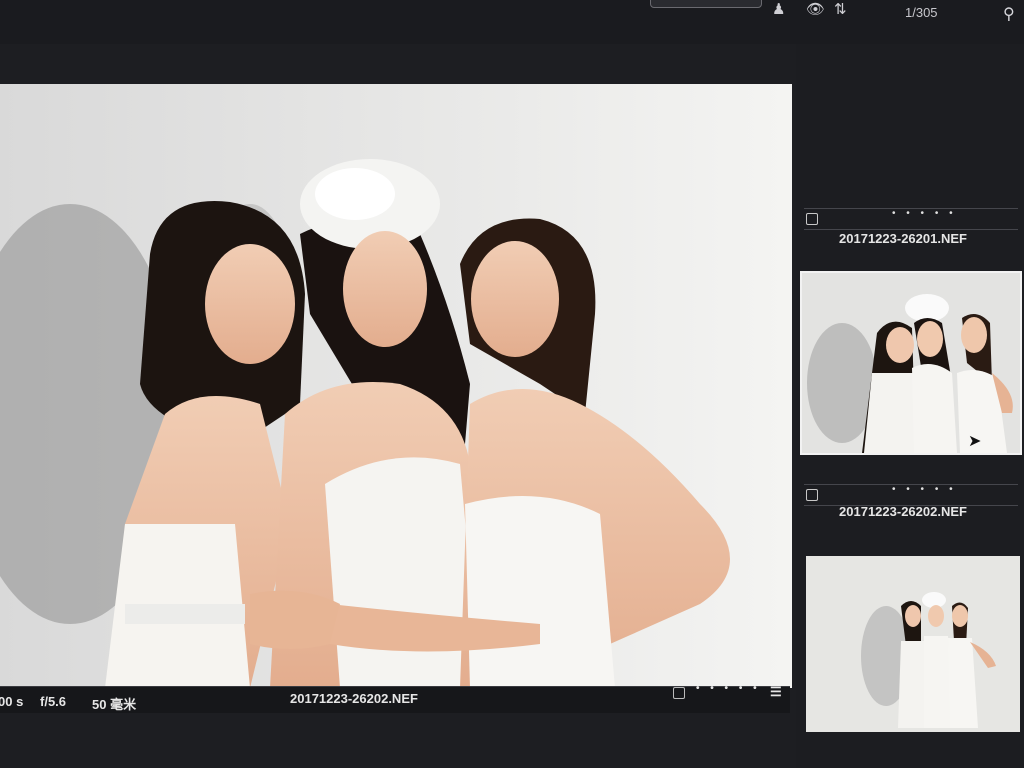 Image resolution: width=1024 pixels, height=768 pixels. I want to click on image-counter: 1/305, so click(921, 12).